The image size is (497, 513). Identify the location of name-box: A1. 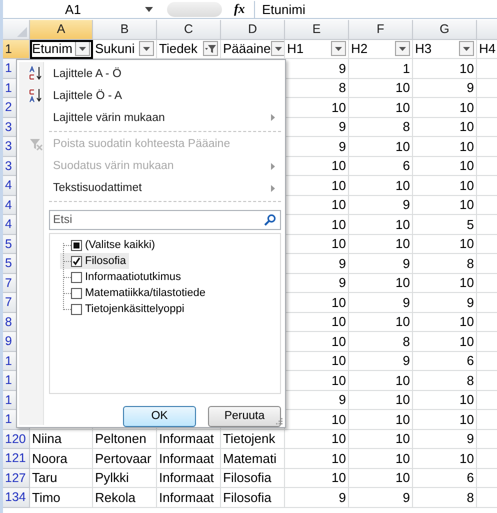
(73, 9).